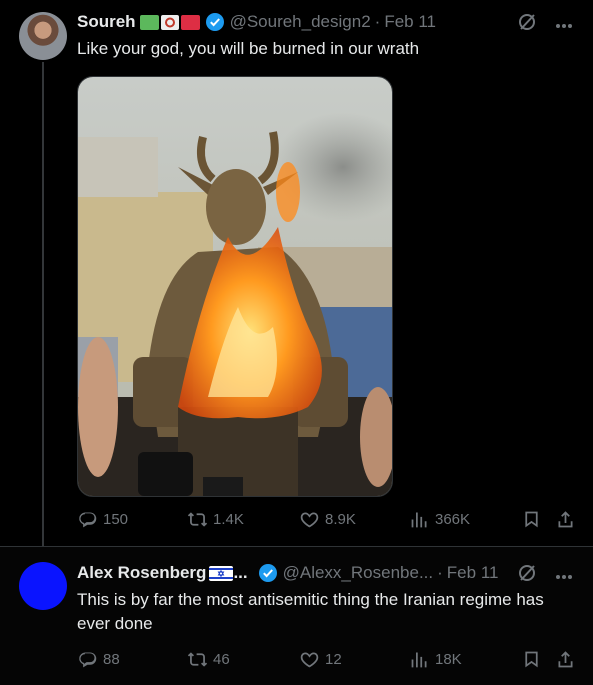 Image resolution: width=593 pixels, height=685 pixels. I want to click on repost-button: 46, so click(208, 659).